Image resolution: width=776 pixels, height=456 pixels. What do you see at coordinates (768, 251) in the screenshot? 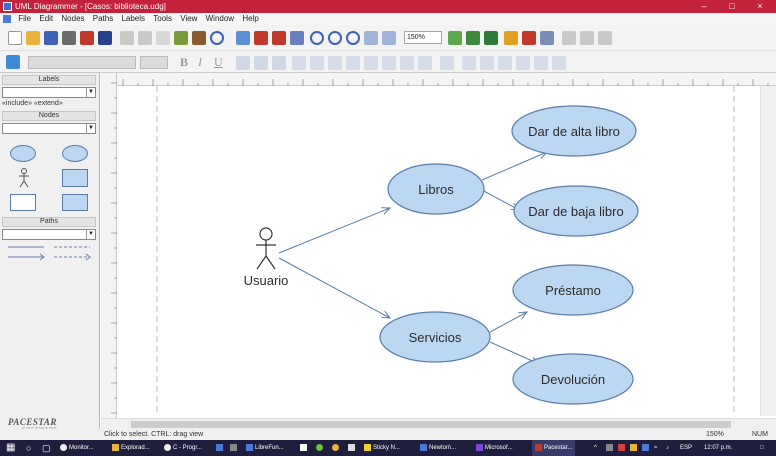
I see `vertical-scrollbar` at bounding box center [768, 251].